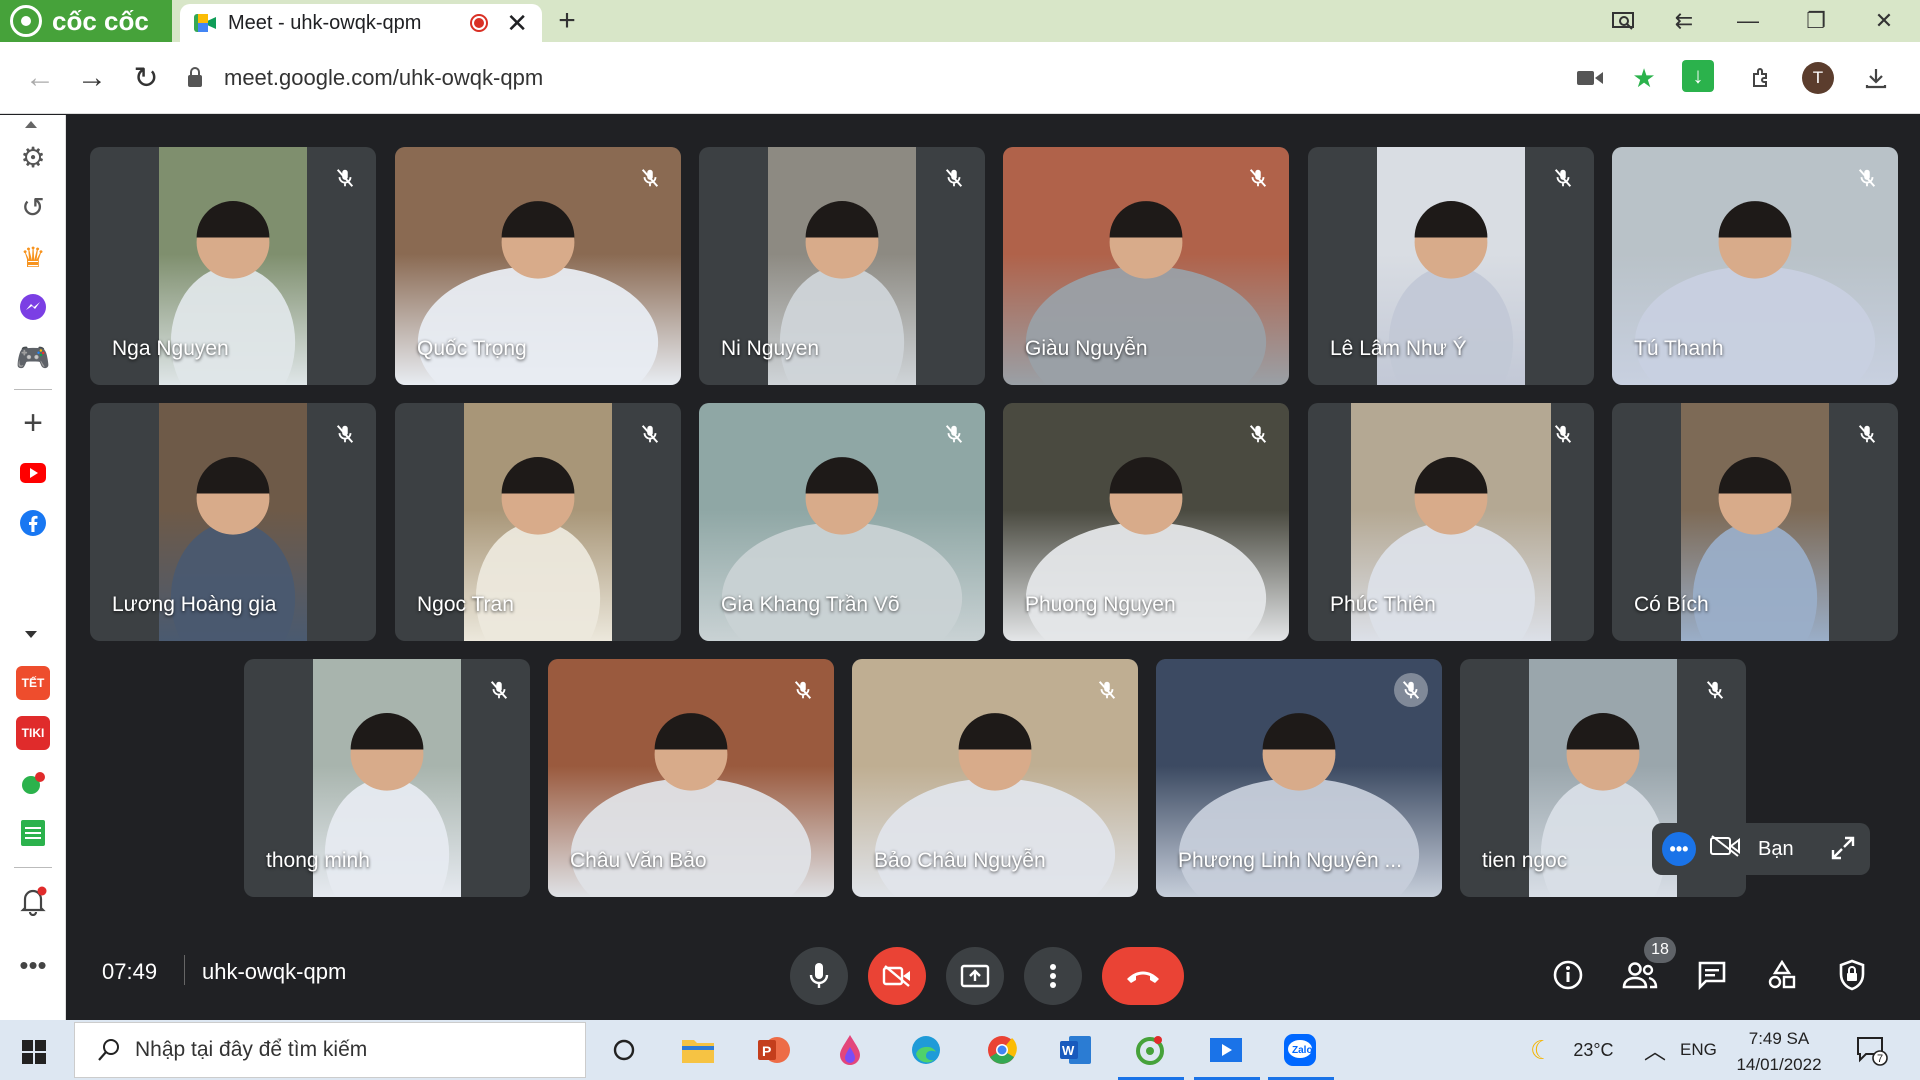 Image resolution: width=1920 pixels, height=1080 pixels. What do you see at coordinates (1002, 1050) in the screenshot?
I see `chrome-icon` at bounding box center [1002, 1050].